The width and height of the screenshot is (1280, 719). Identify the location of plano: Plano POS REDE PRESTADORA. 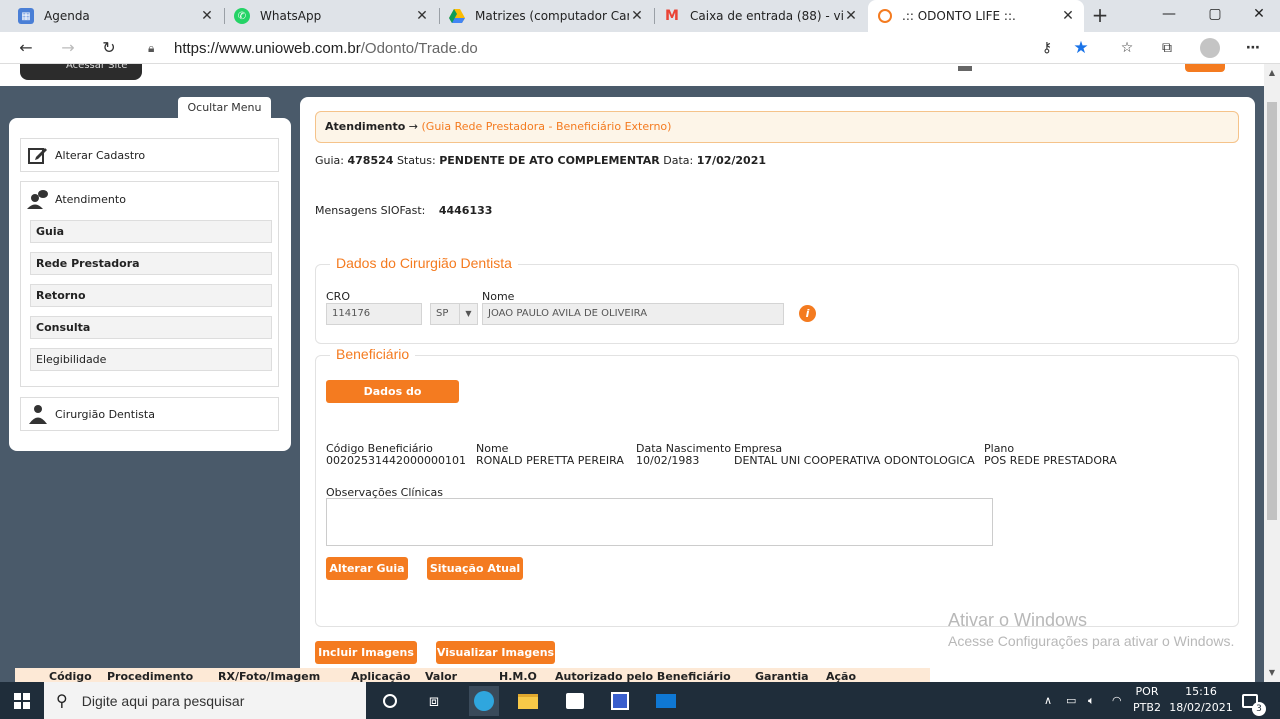
(1050, 455).